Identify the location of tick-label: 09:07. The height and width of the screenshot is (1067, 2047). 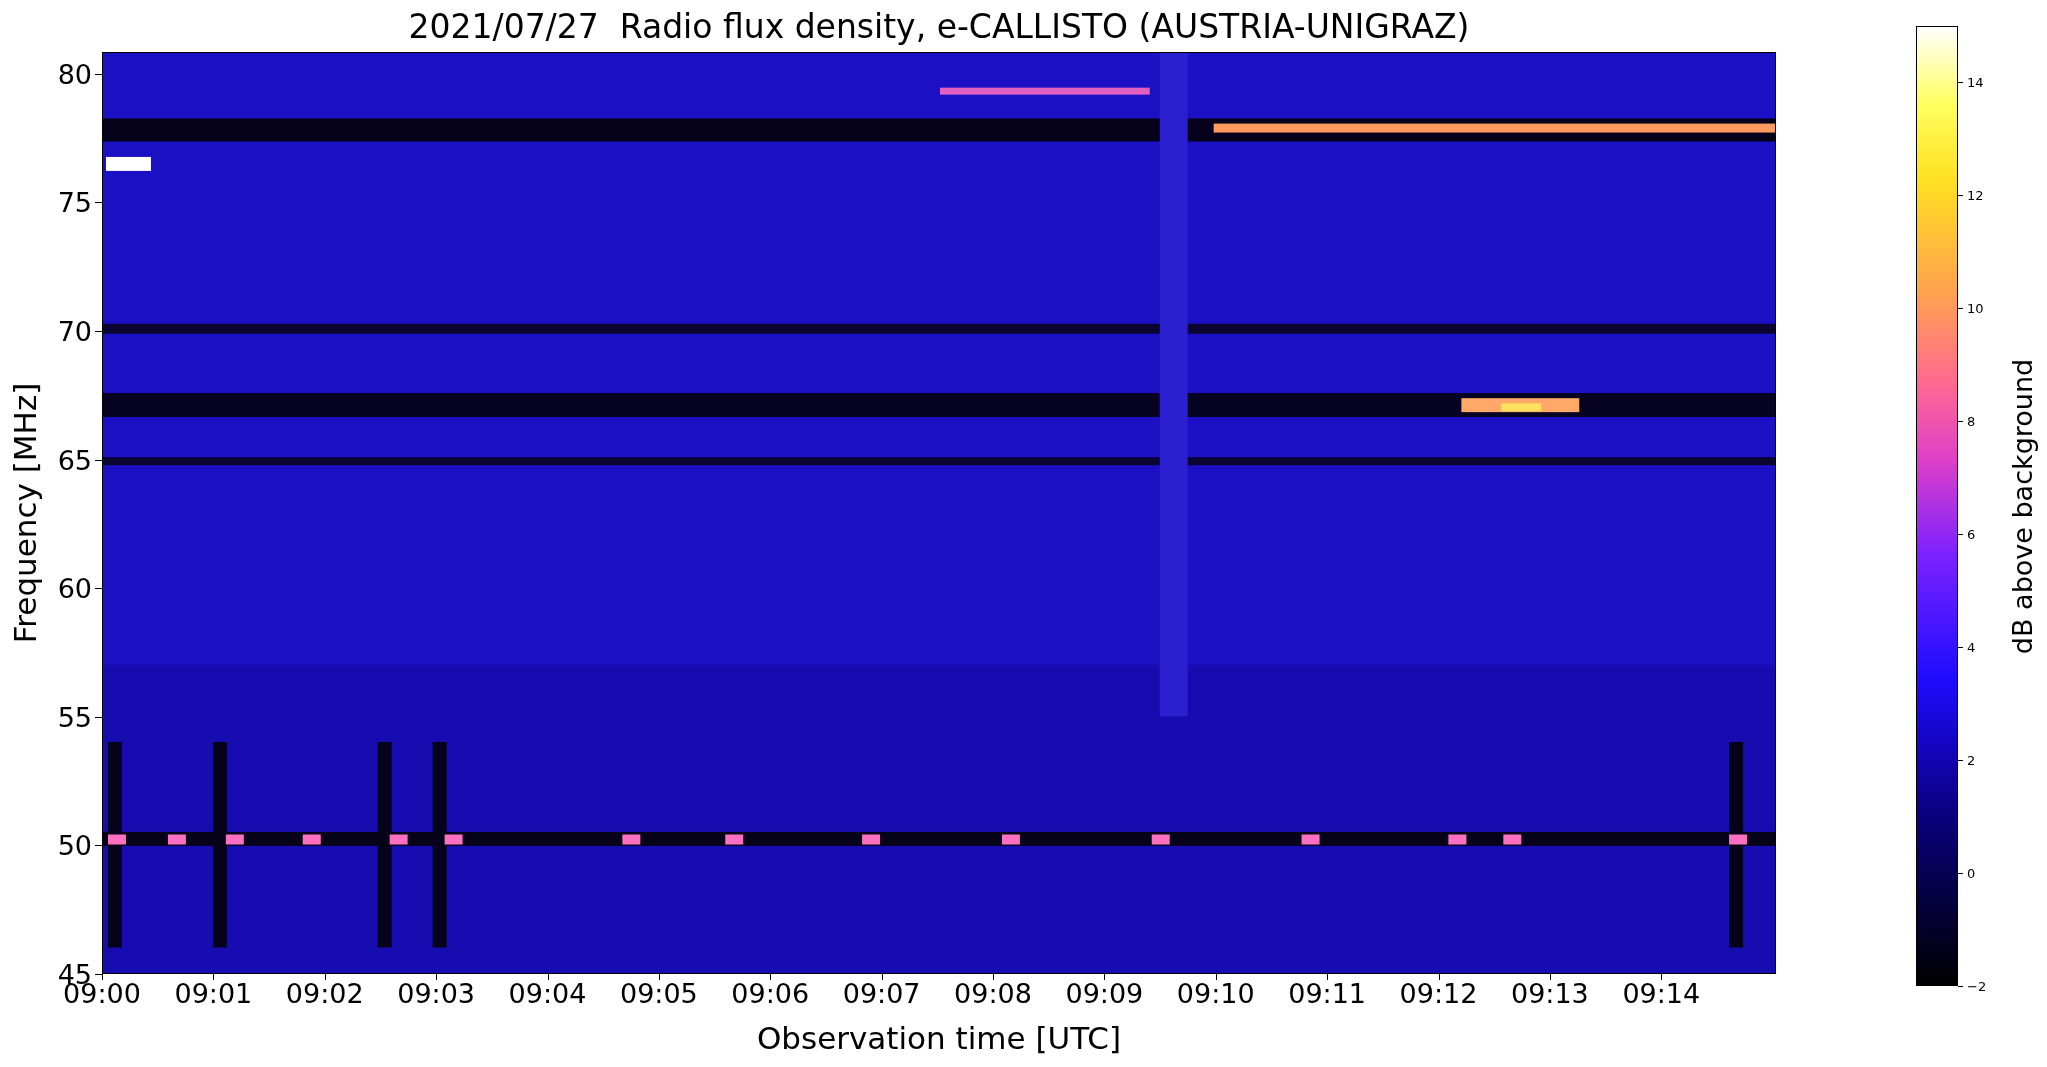
(881, 993).